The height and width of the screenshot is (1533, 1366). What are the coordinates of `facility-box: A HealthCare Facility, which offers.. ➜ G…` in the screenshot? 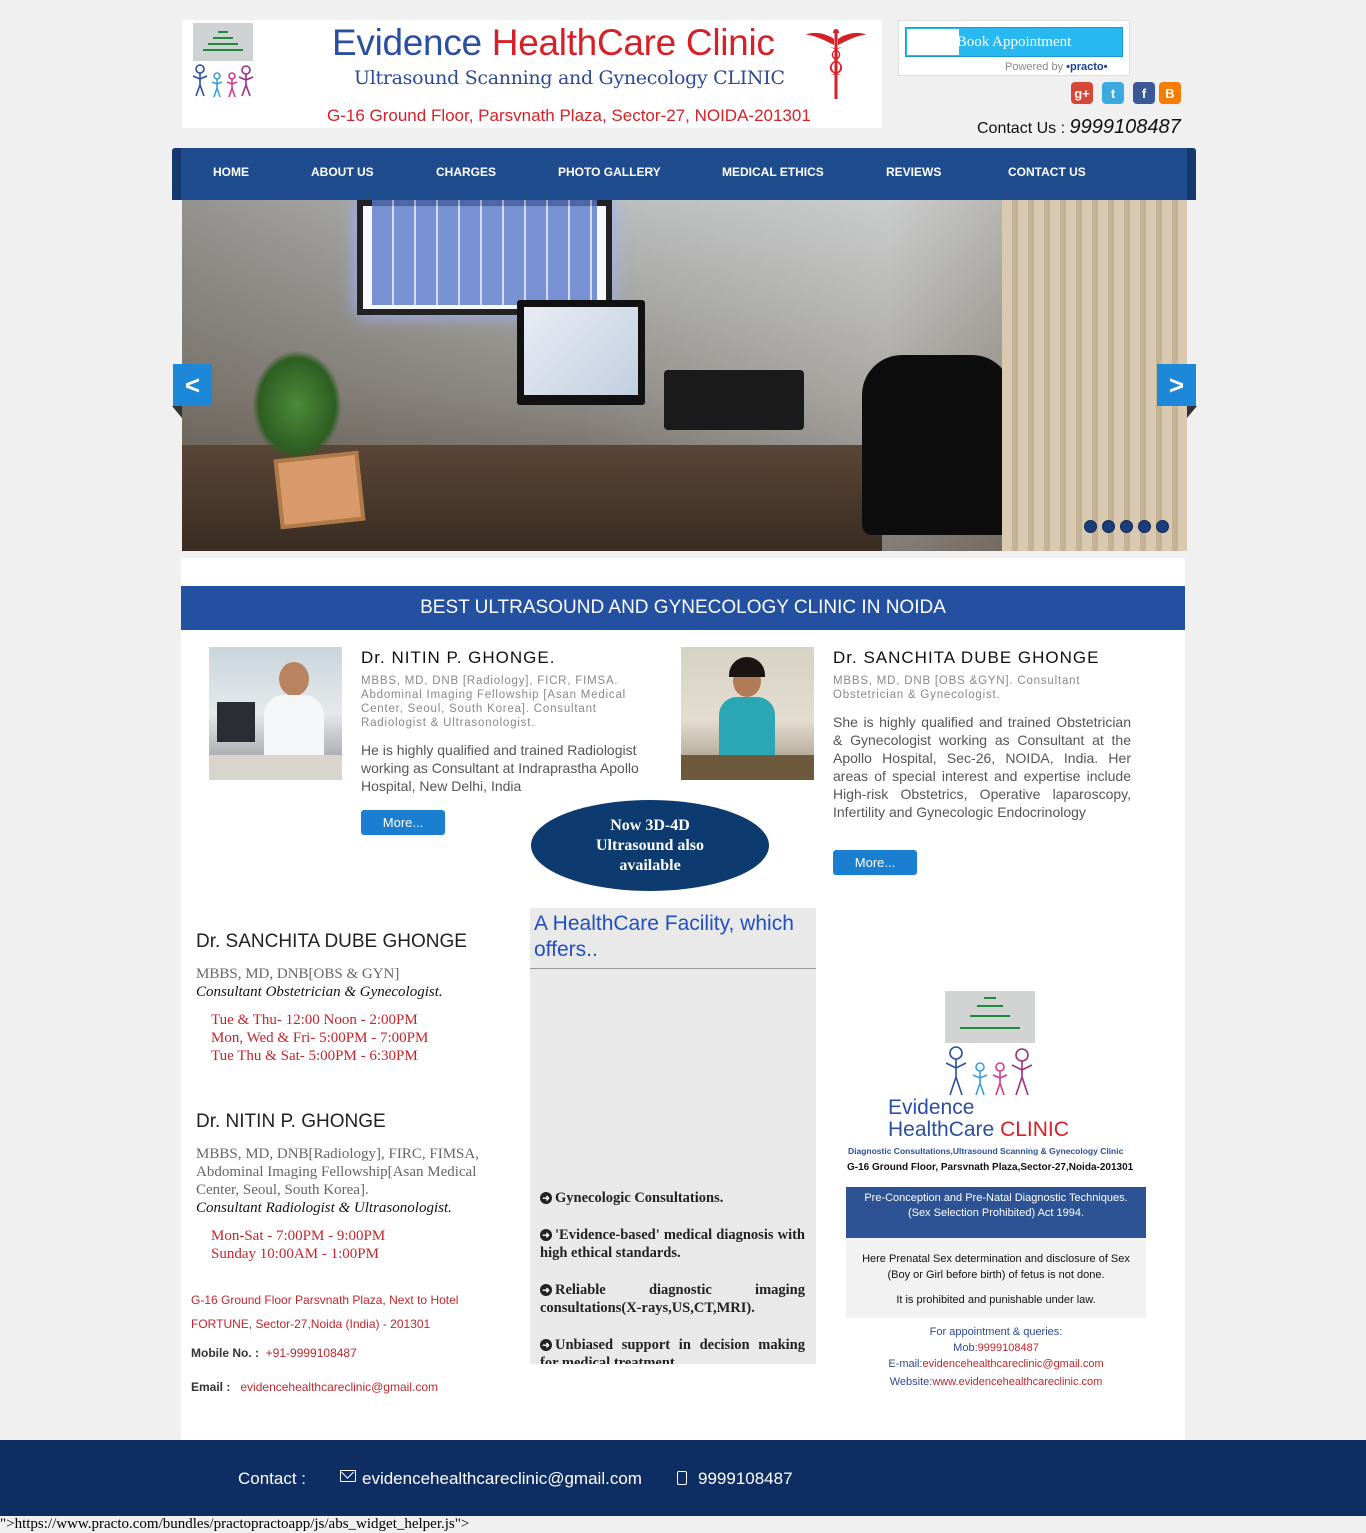 It's located at (673, 1136).